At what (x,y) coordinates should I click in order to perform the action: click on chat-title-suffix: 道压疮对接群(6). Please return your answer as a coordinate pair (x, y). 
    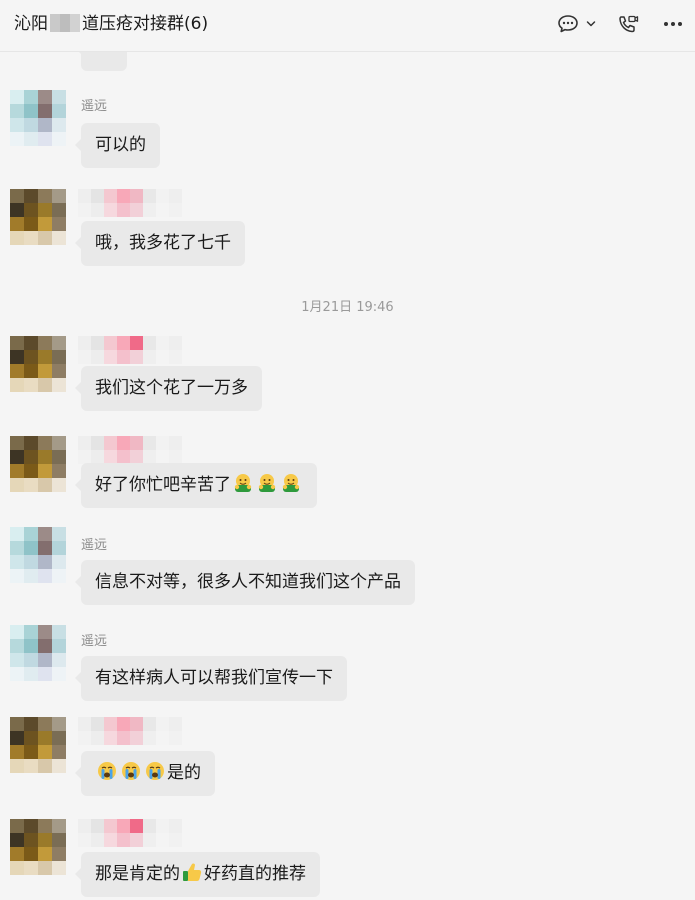
    Looking at the image, I should click on (145, 24).